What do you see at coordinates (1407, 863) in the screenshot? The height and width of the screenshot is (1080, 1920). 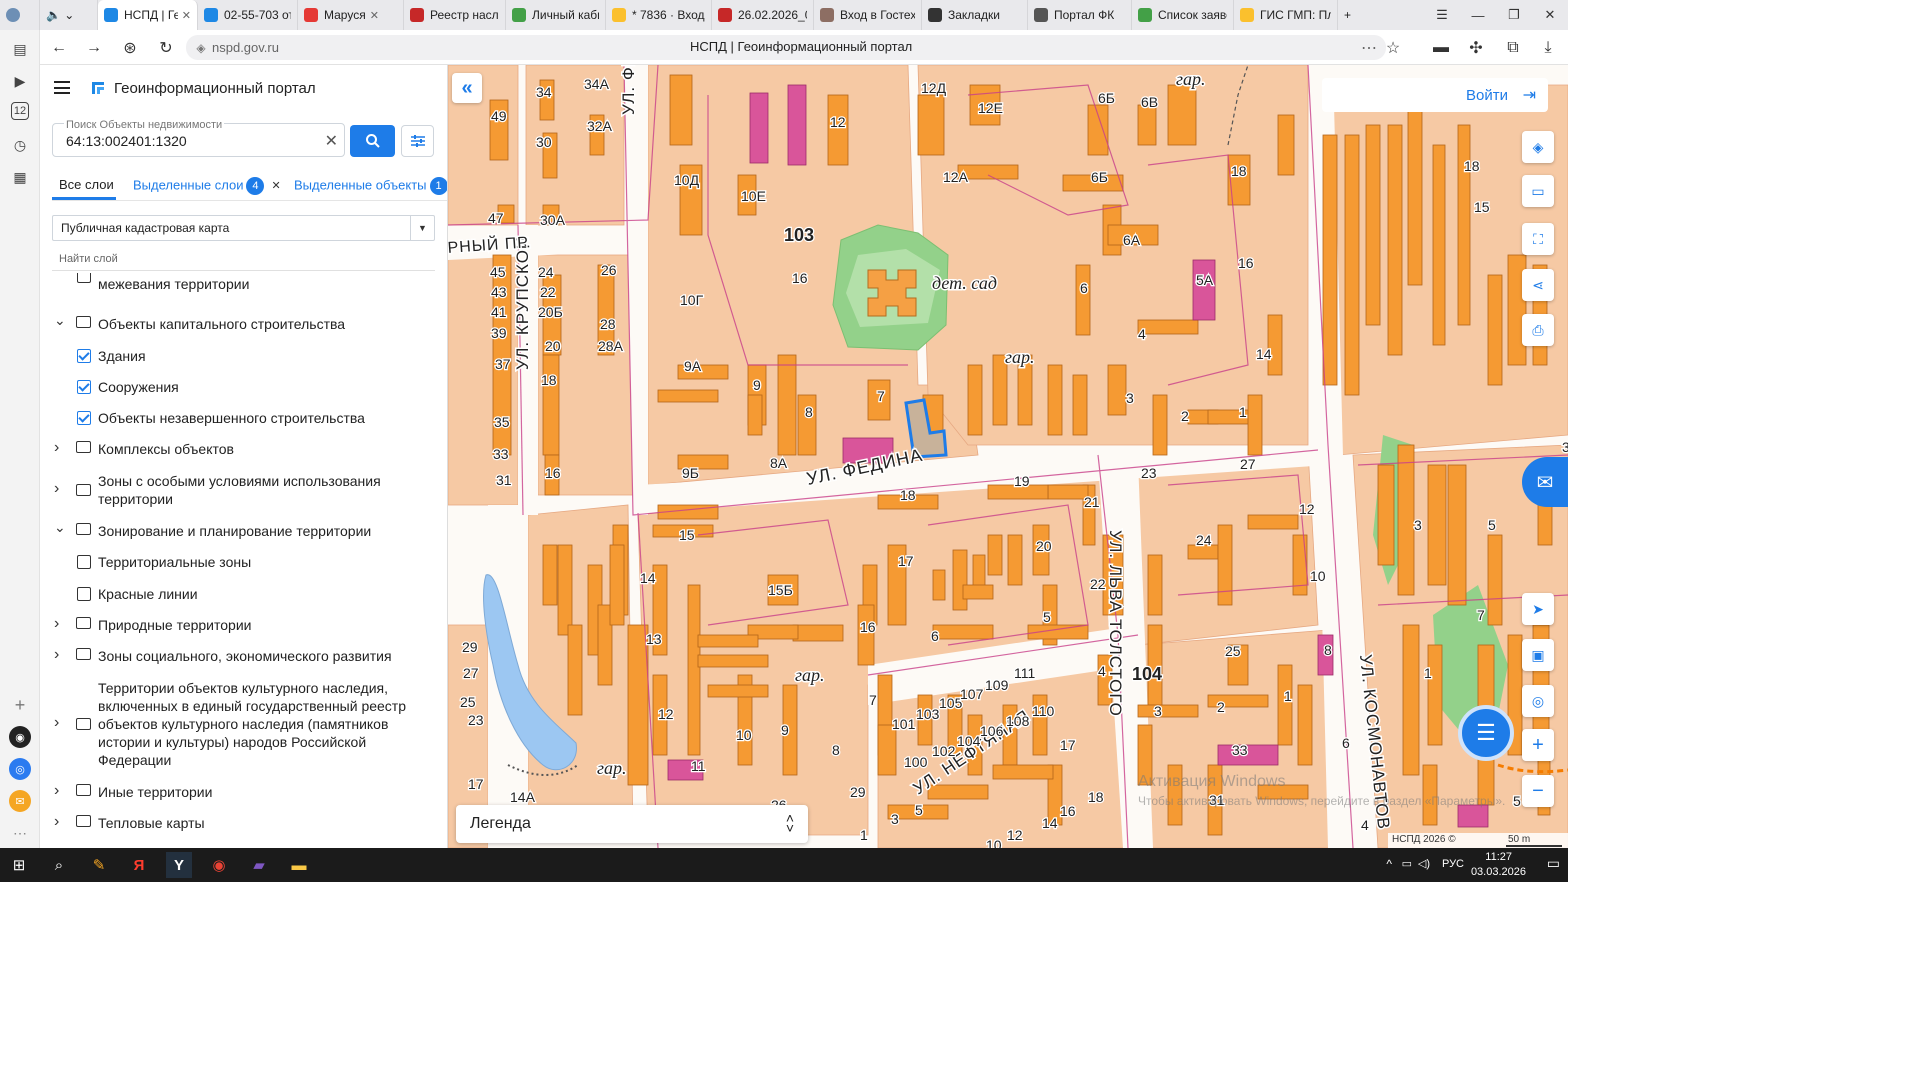 I see `network-icon: ▭` at bounding box center [1407, 863].